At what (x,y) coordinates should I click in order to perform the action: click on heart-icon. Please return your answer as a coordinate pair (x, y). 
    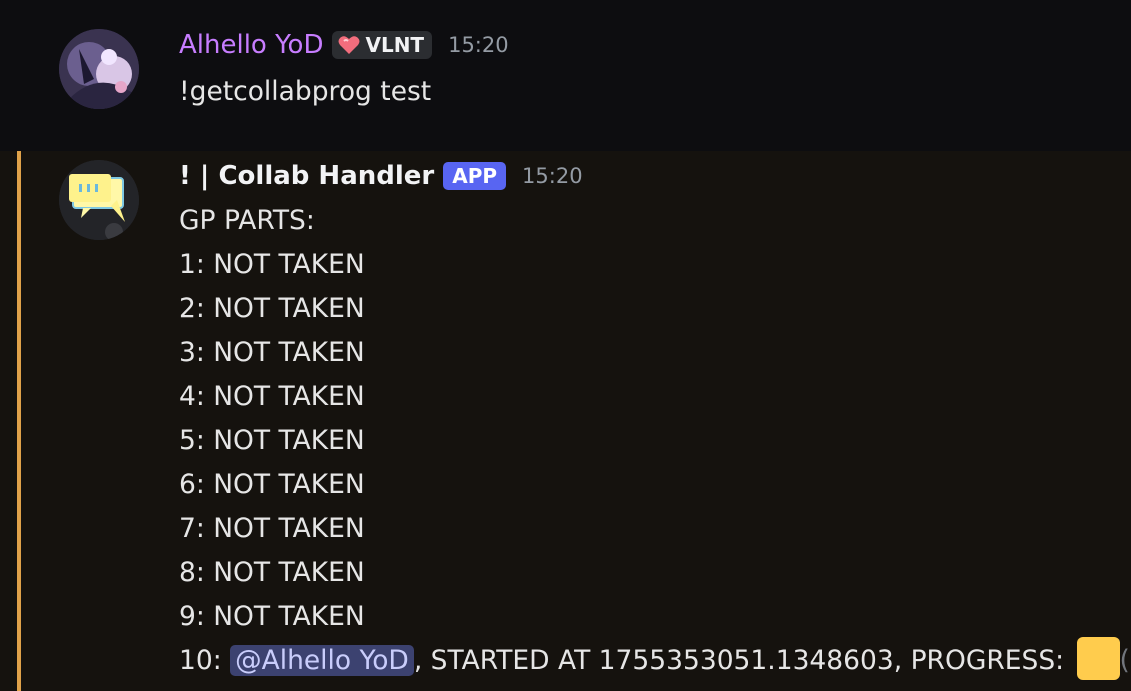
    Looking at the image, I should click on (349, 45).